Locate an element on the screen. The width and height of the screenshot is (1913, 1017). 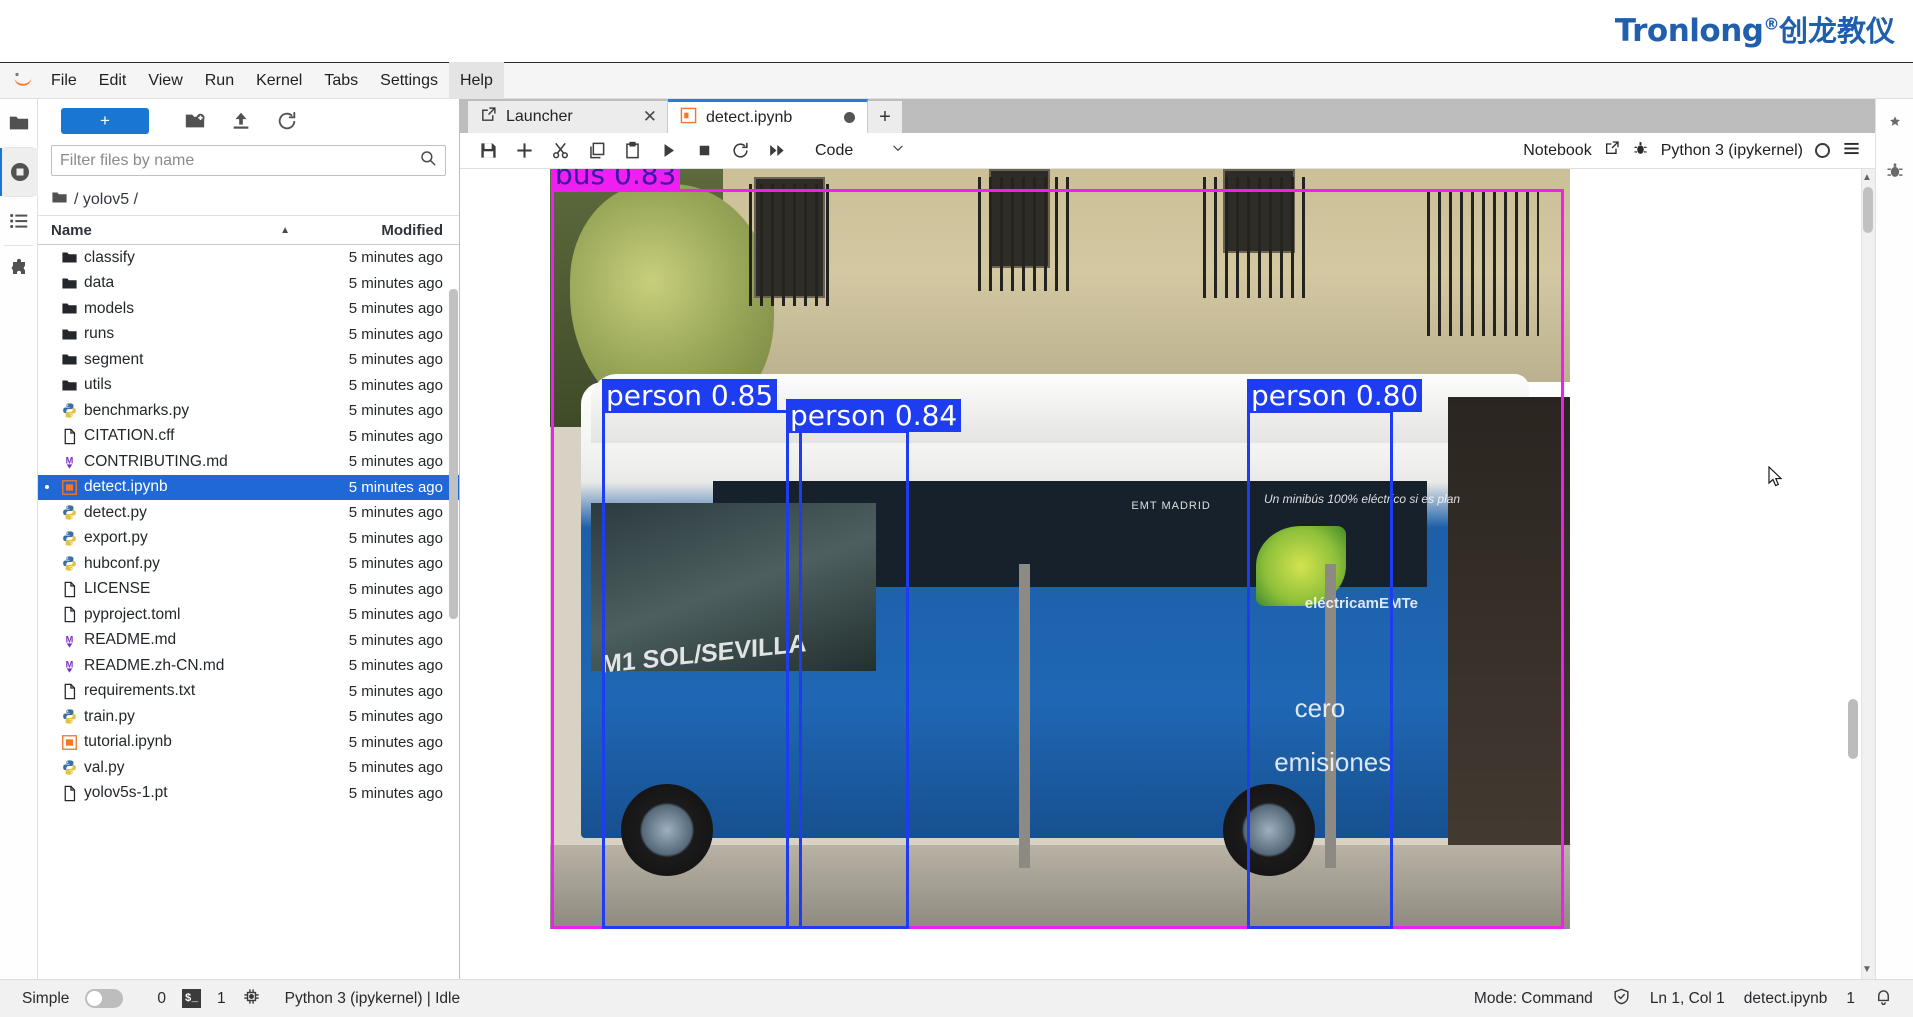
sidebar-item-extensions is located at coordinates (19, 270).